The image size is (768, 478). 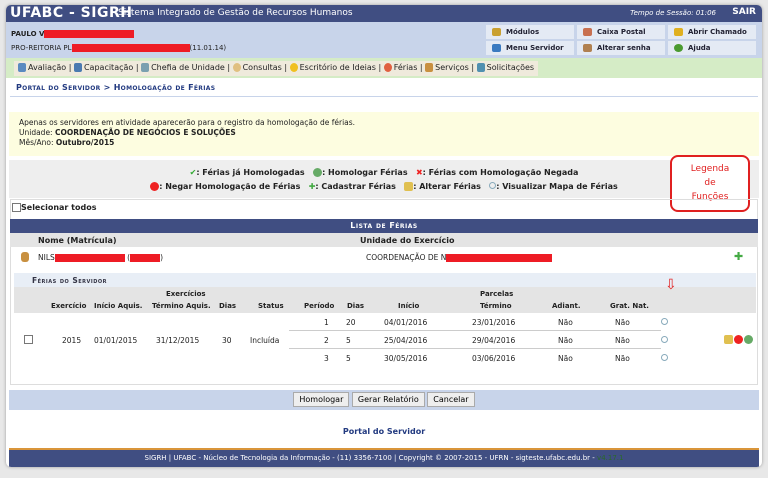 What do you see at coordinates (494, 340) in the screenshot?
I see `parcel-end: 29/04/2016` at bounding box center [494, 340].